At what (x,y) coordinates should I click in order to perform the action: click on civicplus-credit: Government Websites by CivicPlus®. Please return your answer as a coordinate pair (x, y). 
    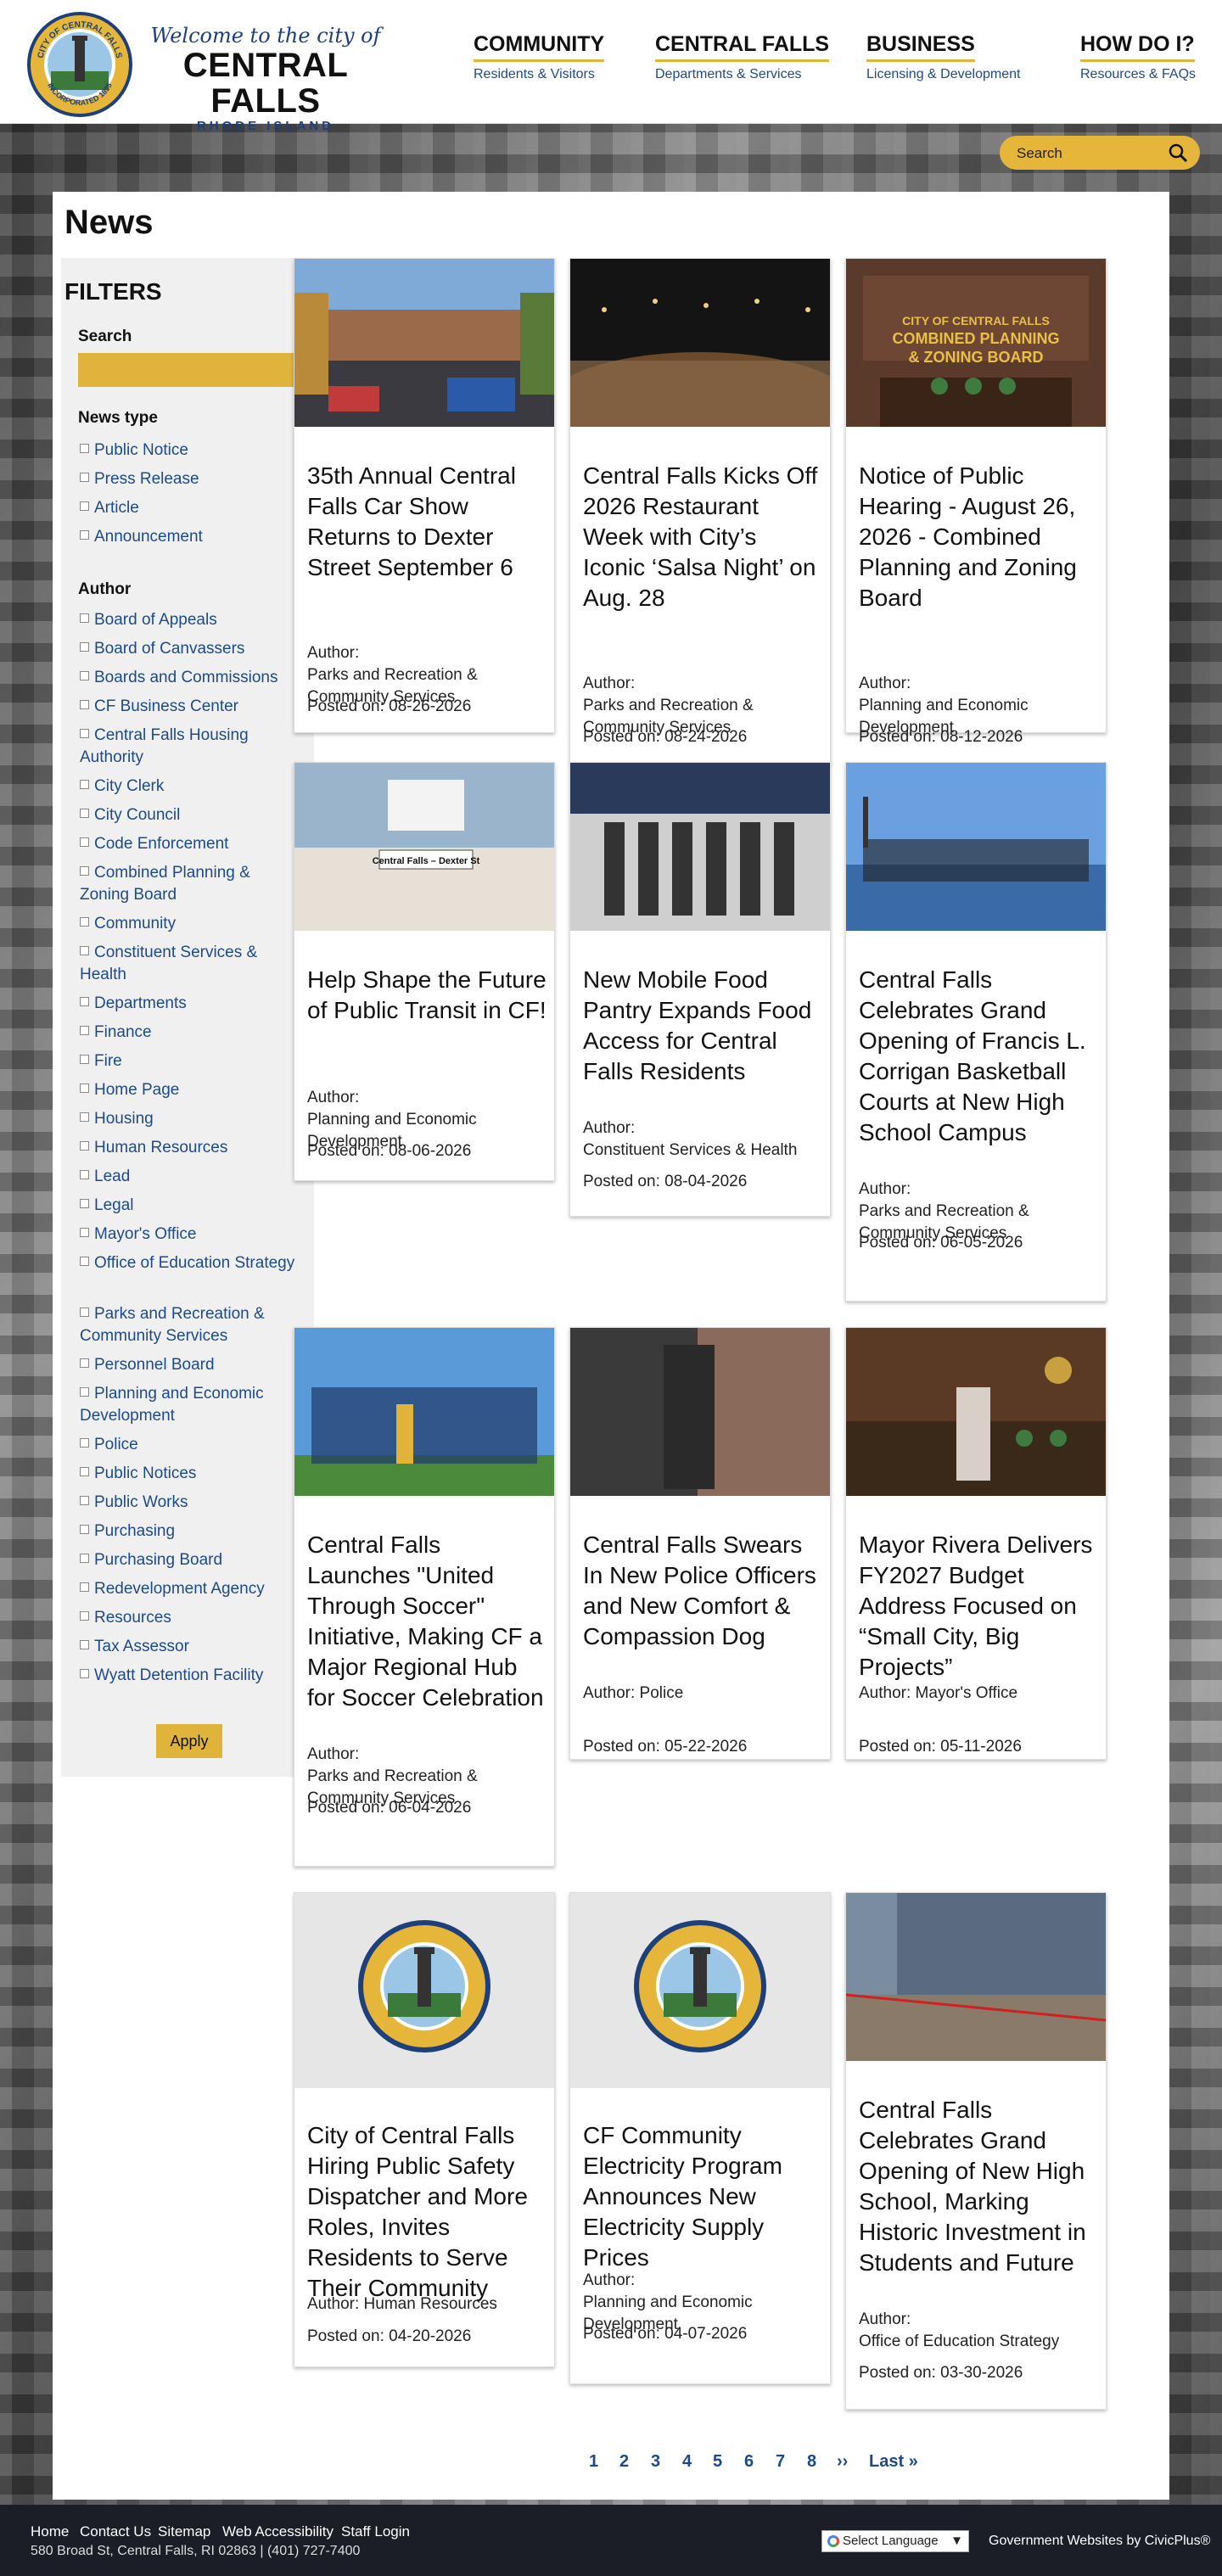
    Looking at the image, I should click on (1099, 2541).